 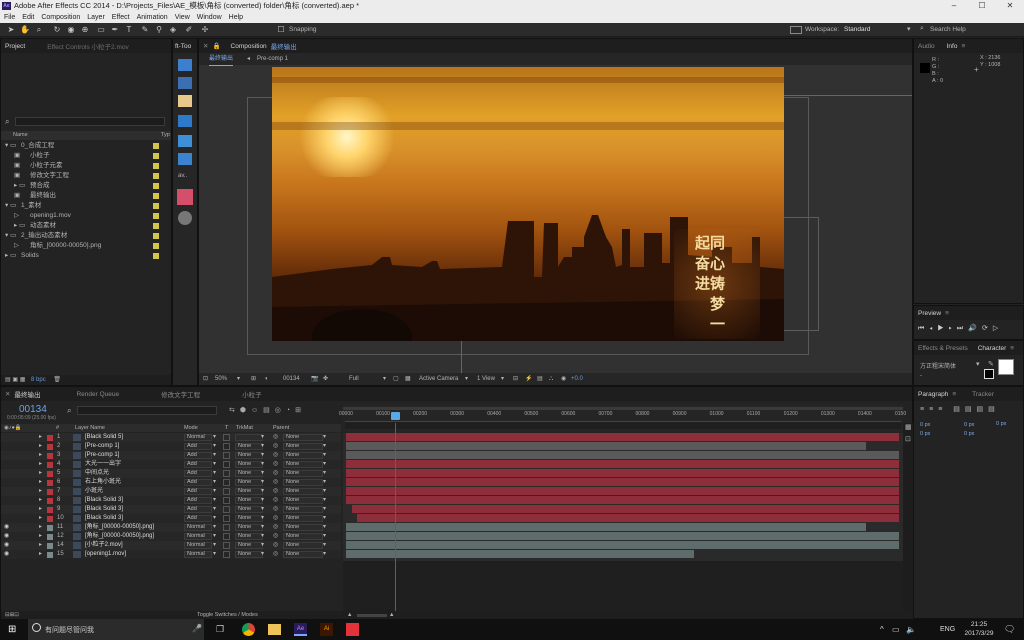 I want to click on tab-timeline-text: 修改文字工程, so click(x=180, y=394).